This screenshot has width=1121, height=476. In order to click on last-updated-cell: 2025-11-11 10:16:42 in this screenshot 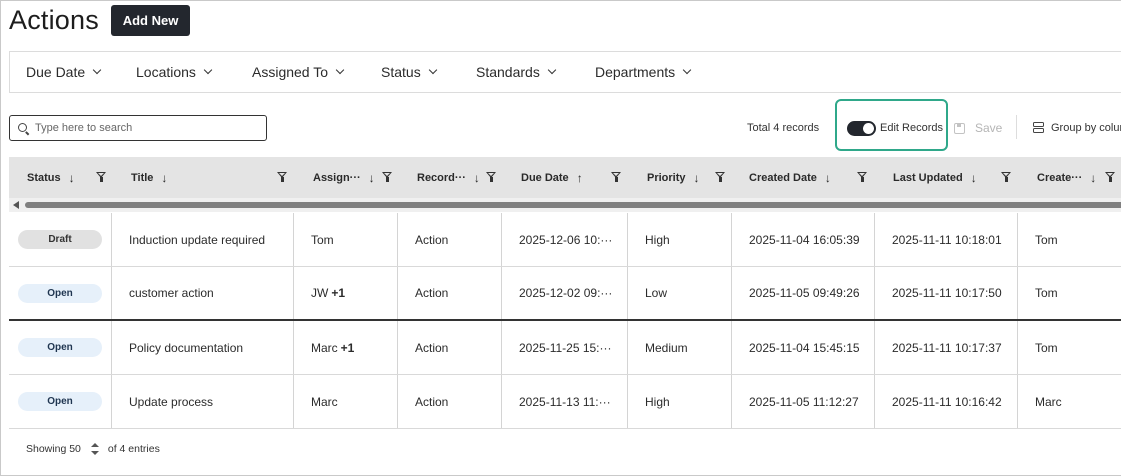, I will do `click(946, 401)`.